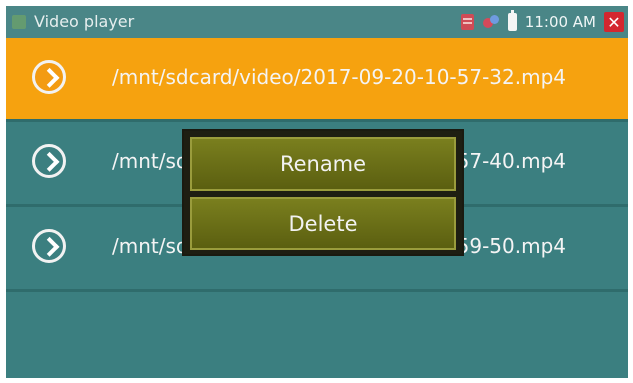 The height and width of the screenshot is (383, 633). What do you see at coordinates (467, 22) in the screenshot?
I see `sd-card-icon` at bounding box center [467, 22].